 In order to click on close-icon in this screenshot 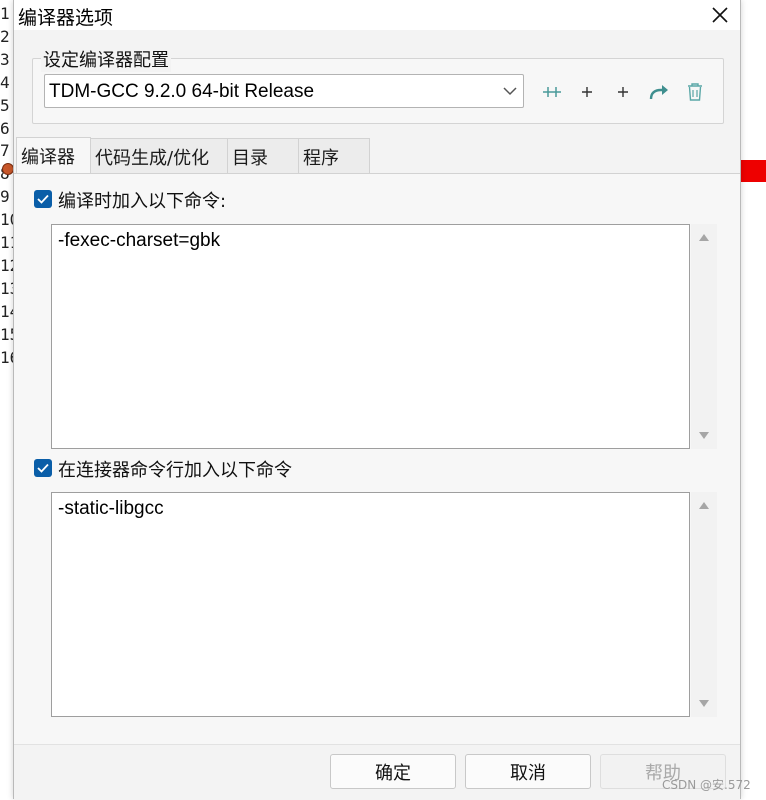, I will do `click(720, 15)`.